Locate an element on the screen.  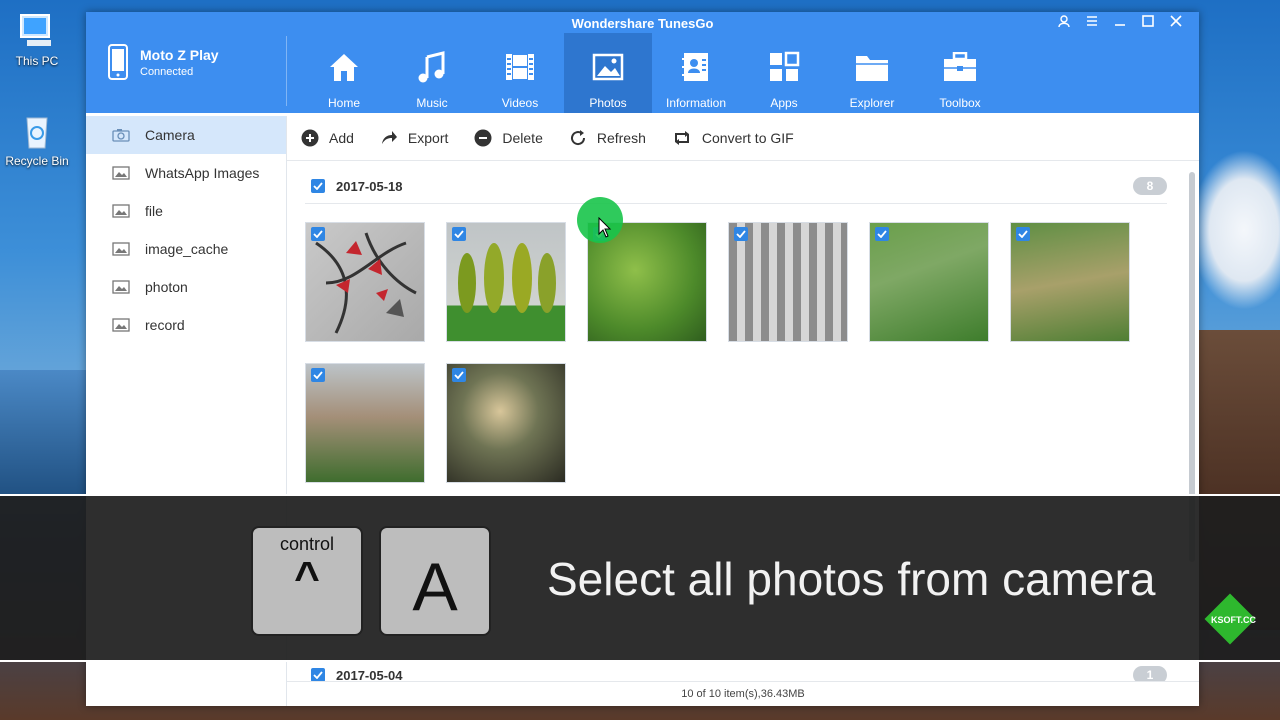
window-controls is located at coordinates (1120, 22).